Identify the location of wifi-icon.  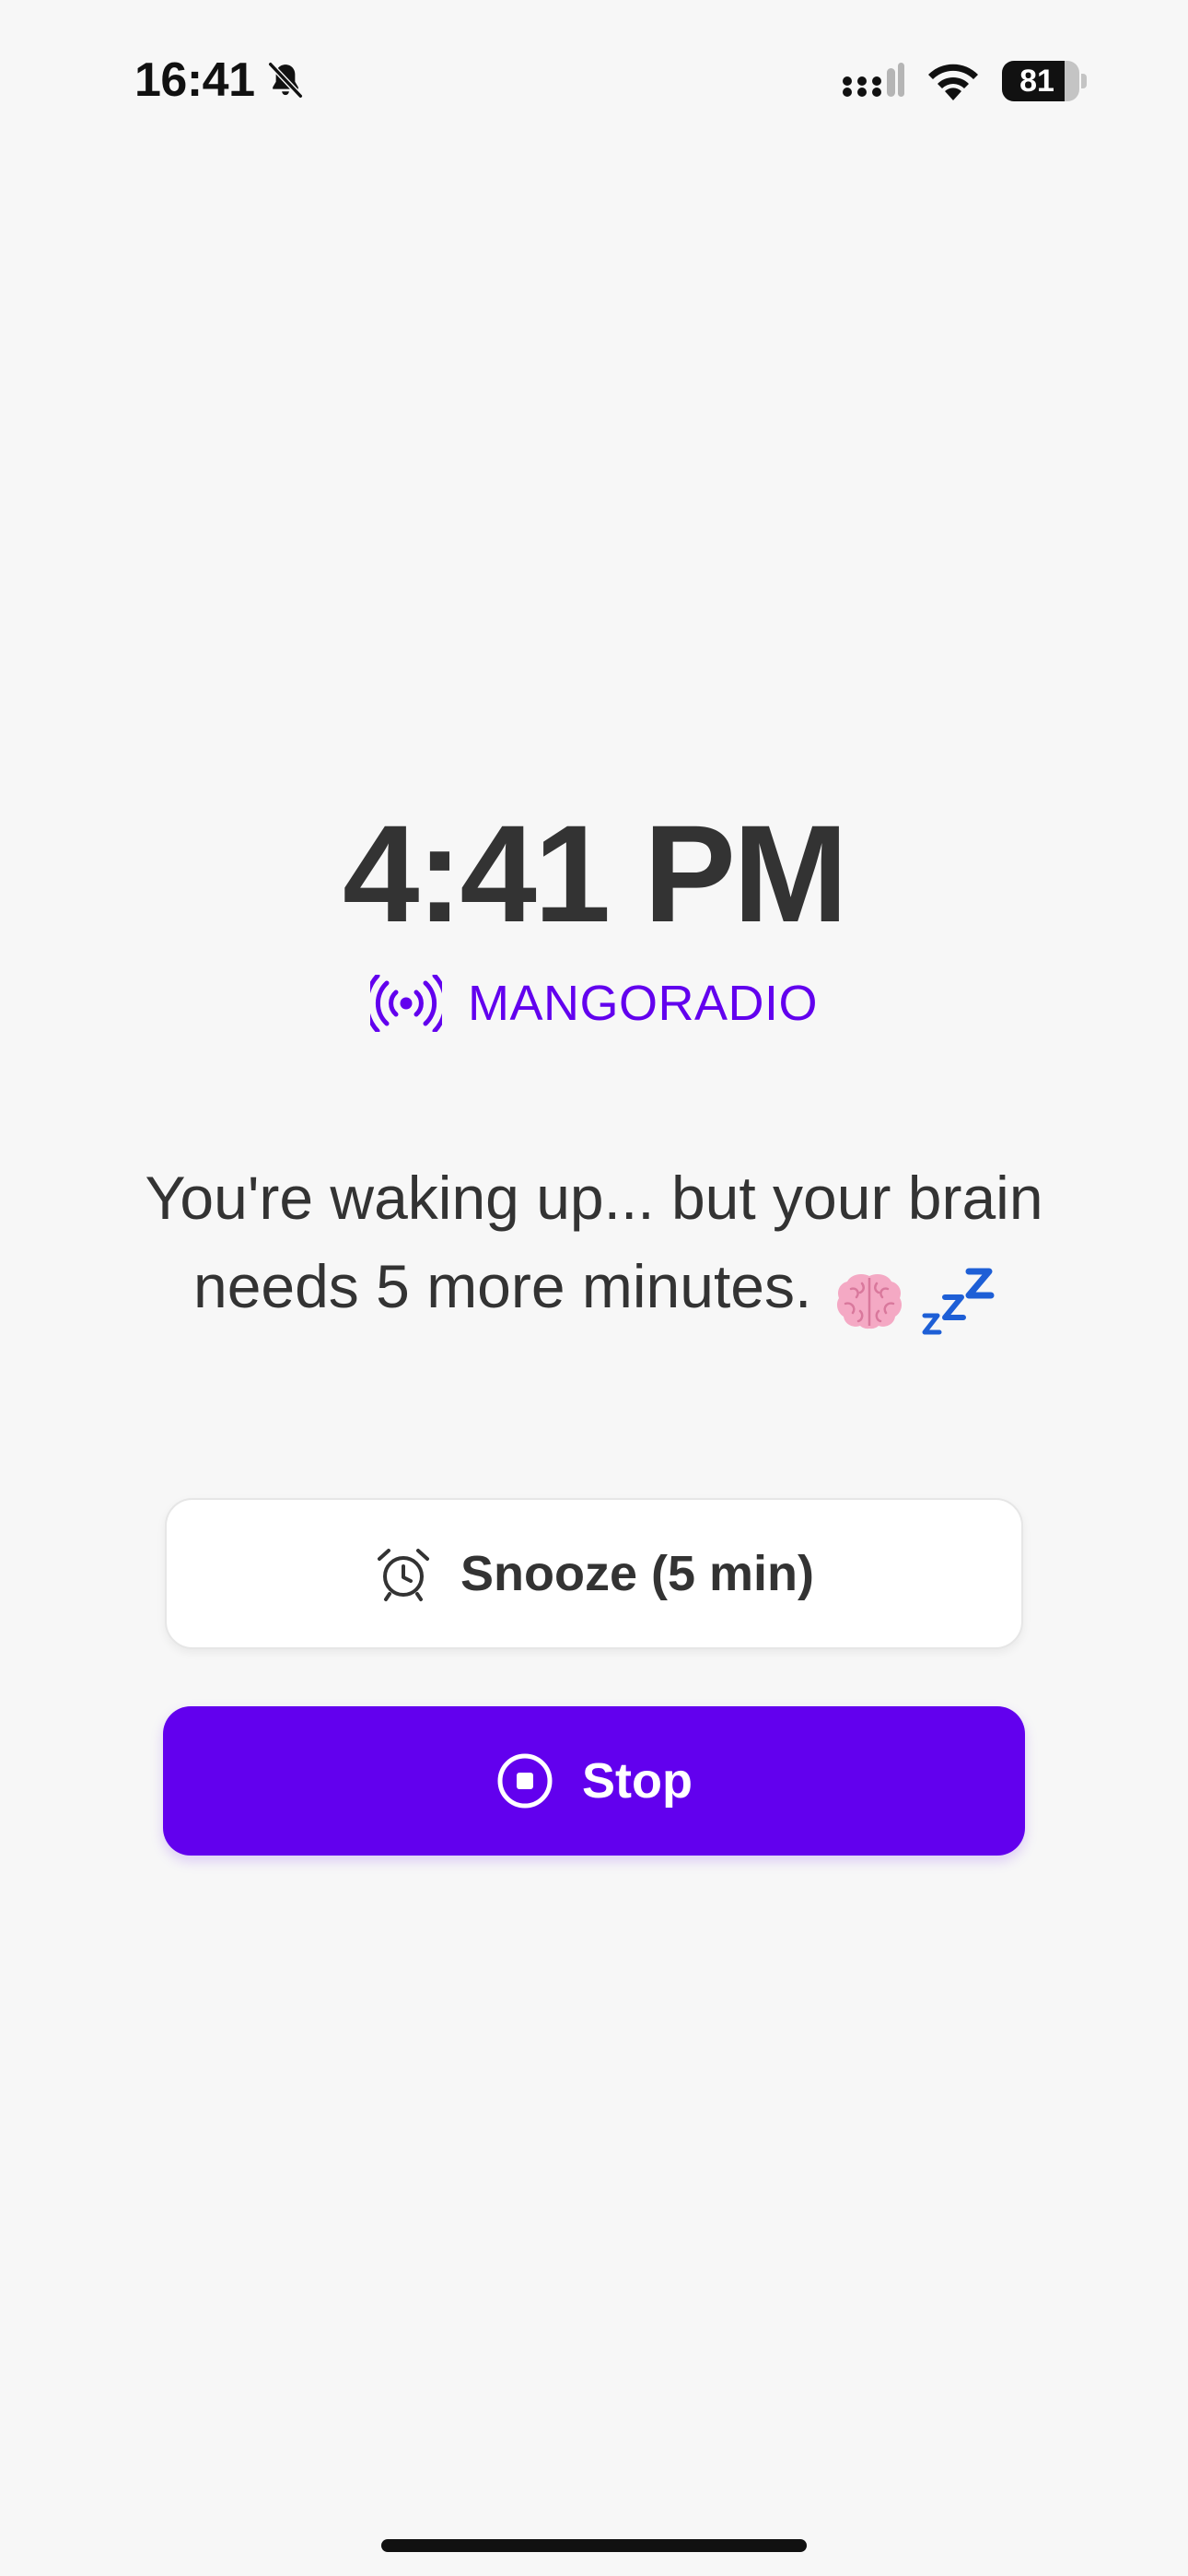
(953, 82).